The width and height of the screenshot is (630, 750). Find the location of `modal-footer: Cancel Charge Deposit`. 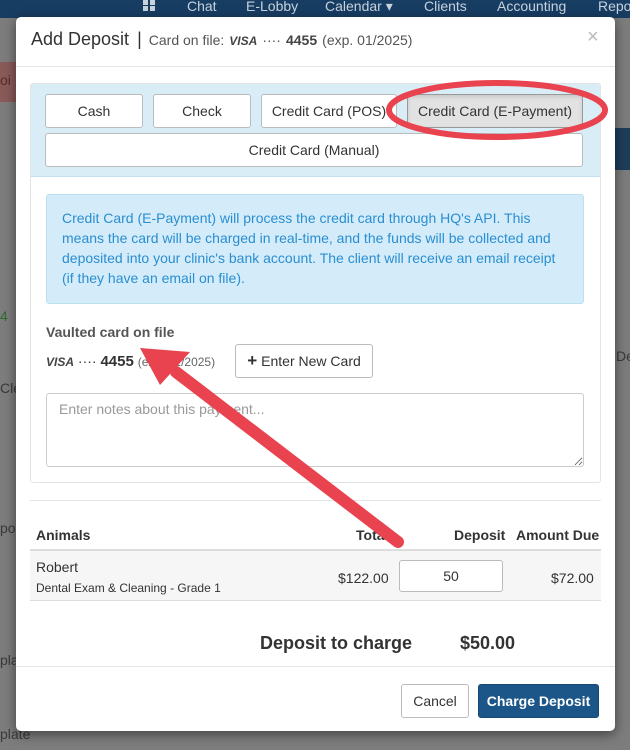

modal-footer: Cancel Charge Deposit is located at coordinates (315, 698).